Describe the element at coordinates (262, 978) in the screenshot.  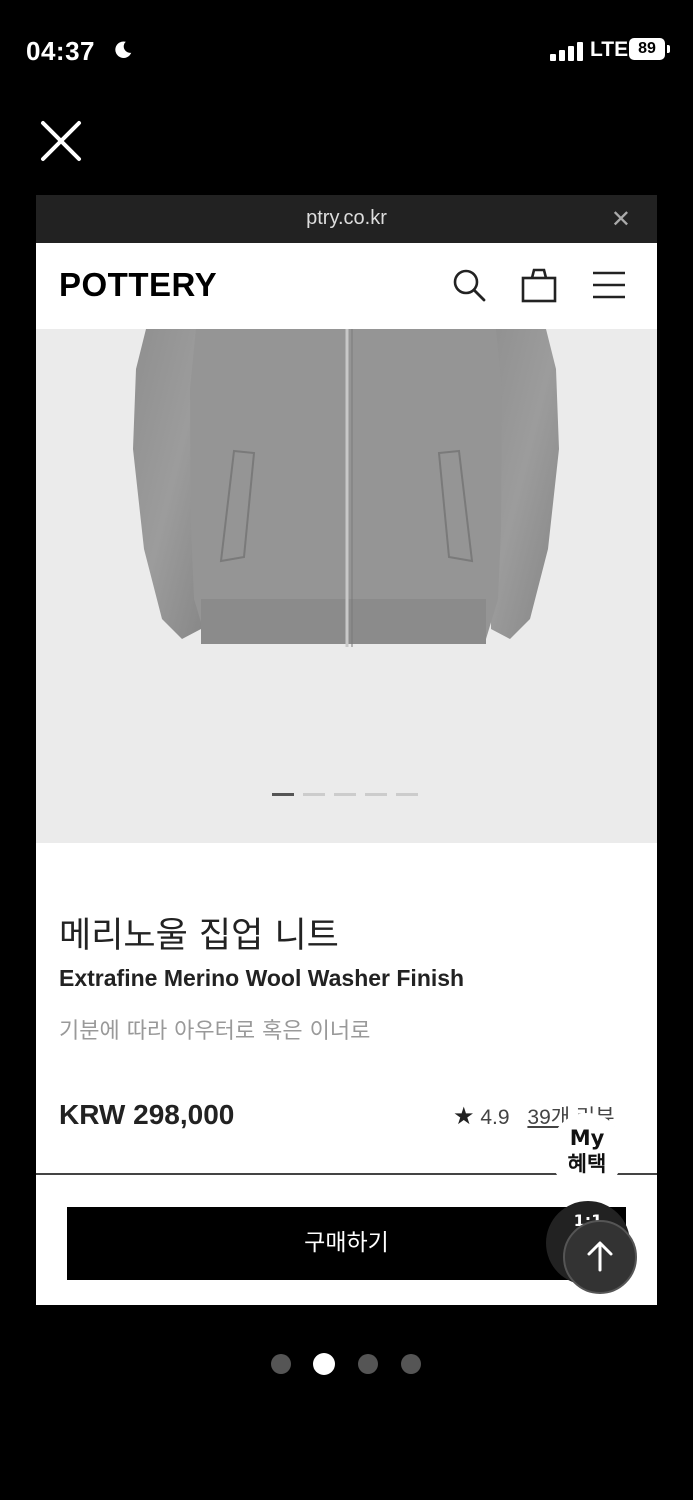
I see `product-name-en: Extrafine Merino Wool Washer Finish` at that location.